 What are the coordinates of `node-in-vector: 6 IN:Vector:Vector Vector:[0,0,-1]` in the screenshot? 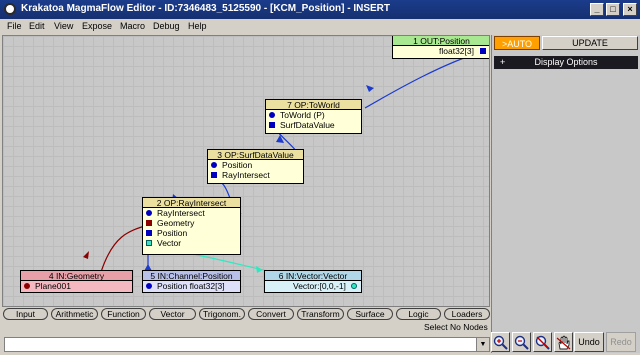 It's located at (313, 281).